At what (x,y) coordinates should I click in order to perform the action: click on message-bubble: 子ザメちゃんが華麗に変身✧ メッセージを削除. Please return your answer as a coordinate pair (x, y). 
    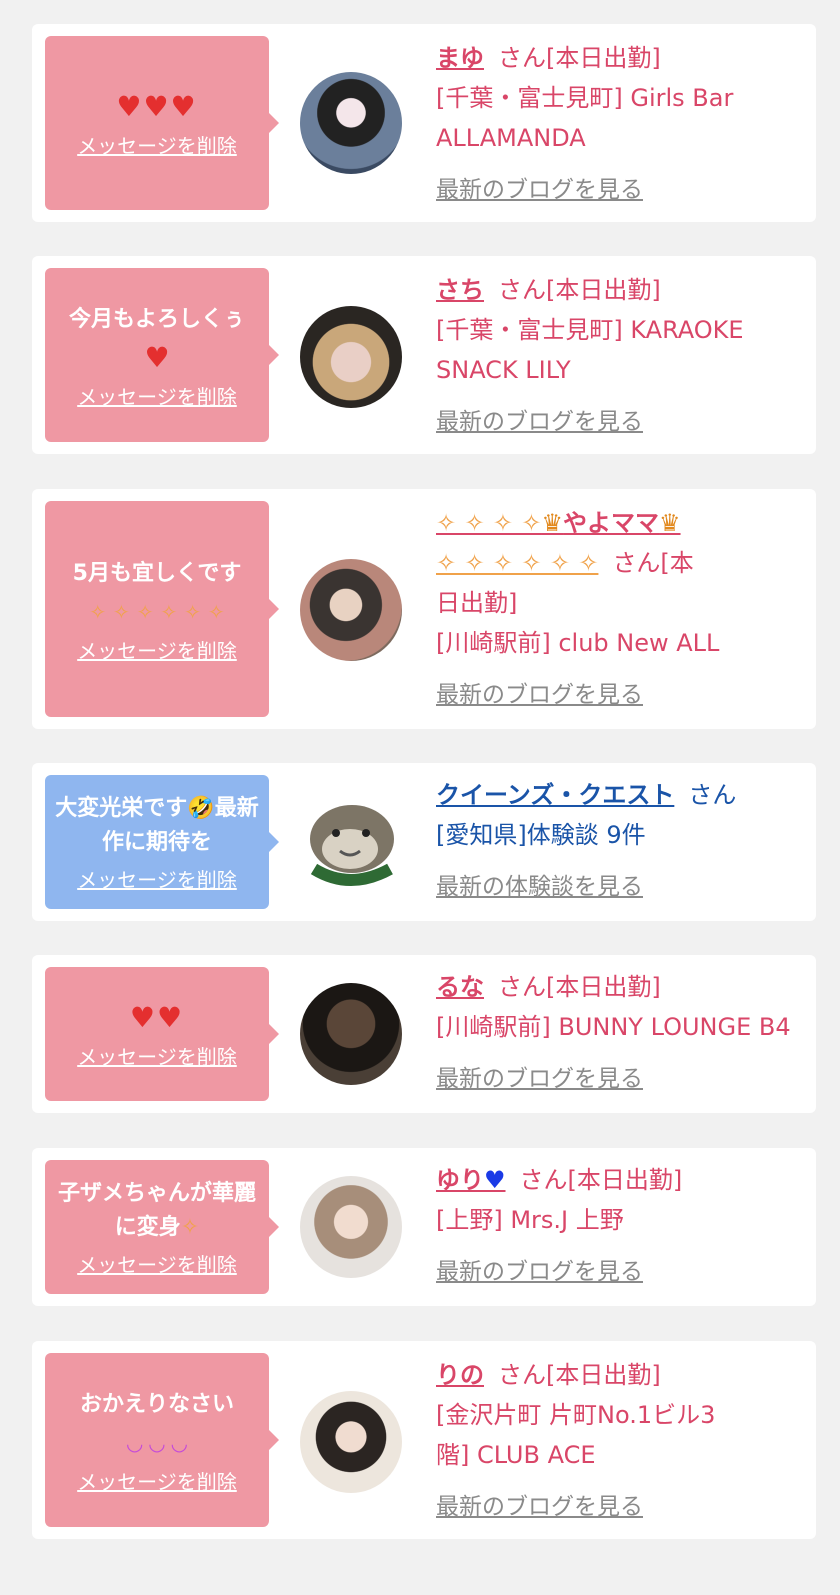
    Looking at the image, I should click on (162, 1227).